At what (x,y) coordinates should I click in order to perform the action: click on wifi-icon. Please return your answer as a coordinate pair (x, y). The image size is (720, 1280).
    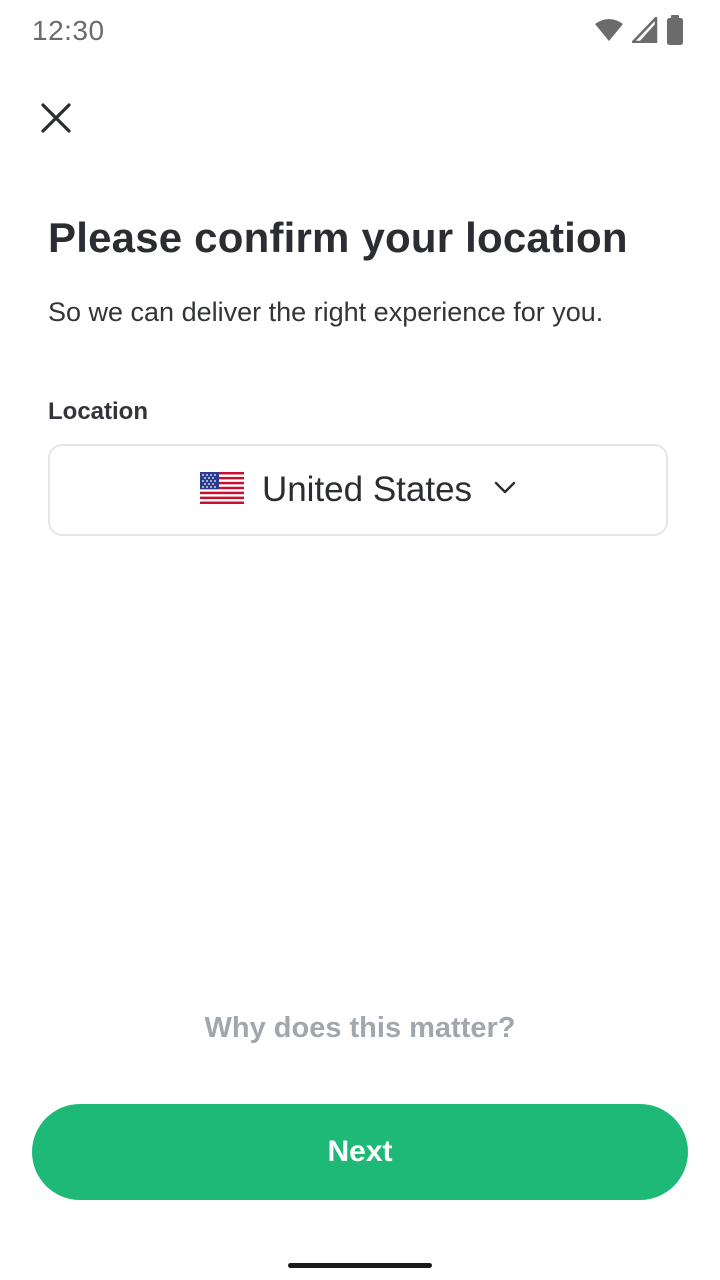
    Looking at the image, I should click on (609, 32).